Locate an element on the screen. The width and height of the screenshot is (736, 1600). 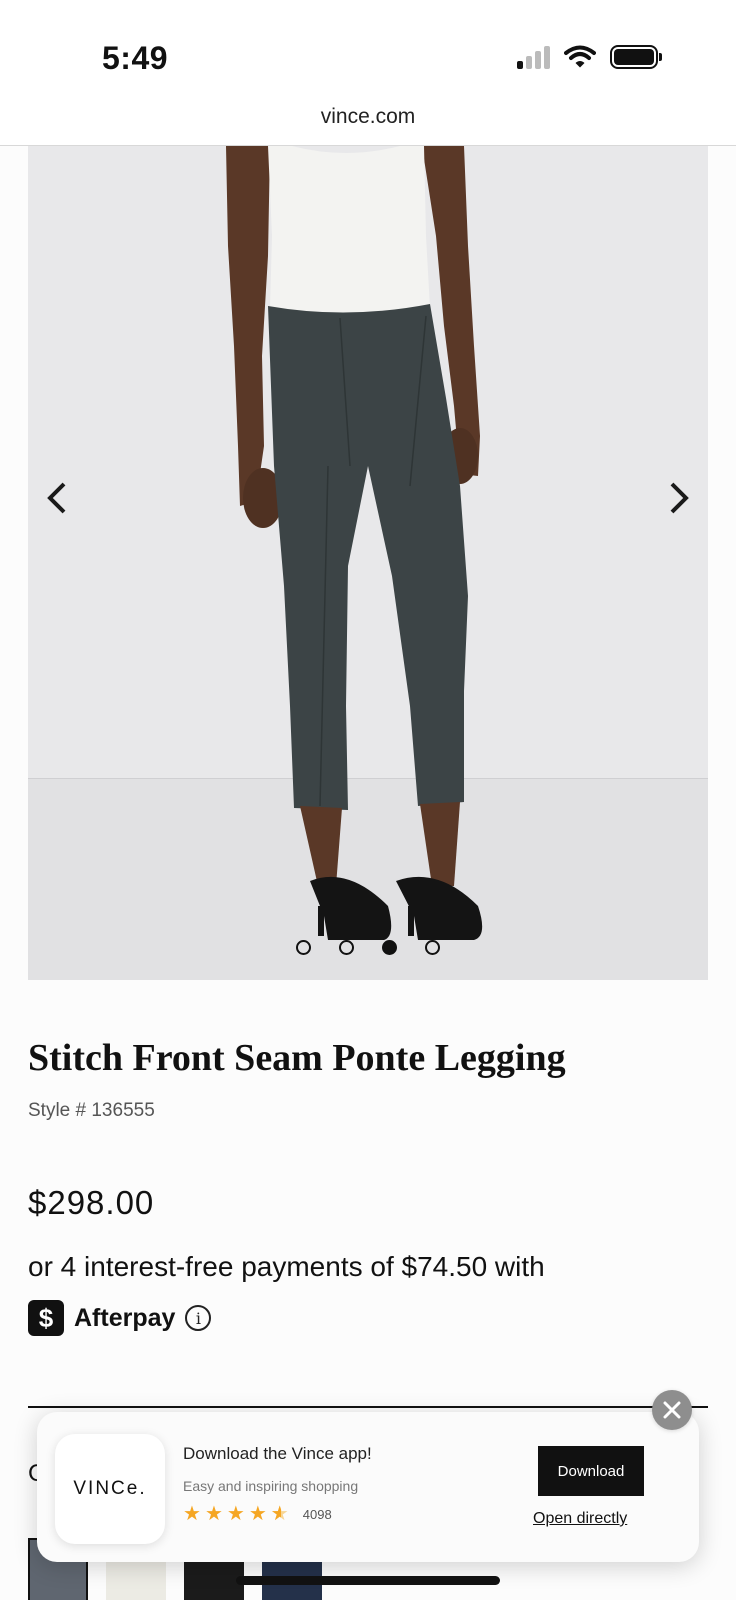
clock: 5:49 is located at coordinates (135, 58).